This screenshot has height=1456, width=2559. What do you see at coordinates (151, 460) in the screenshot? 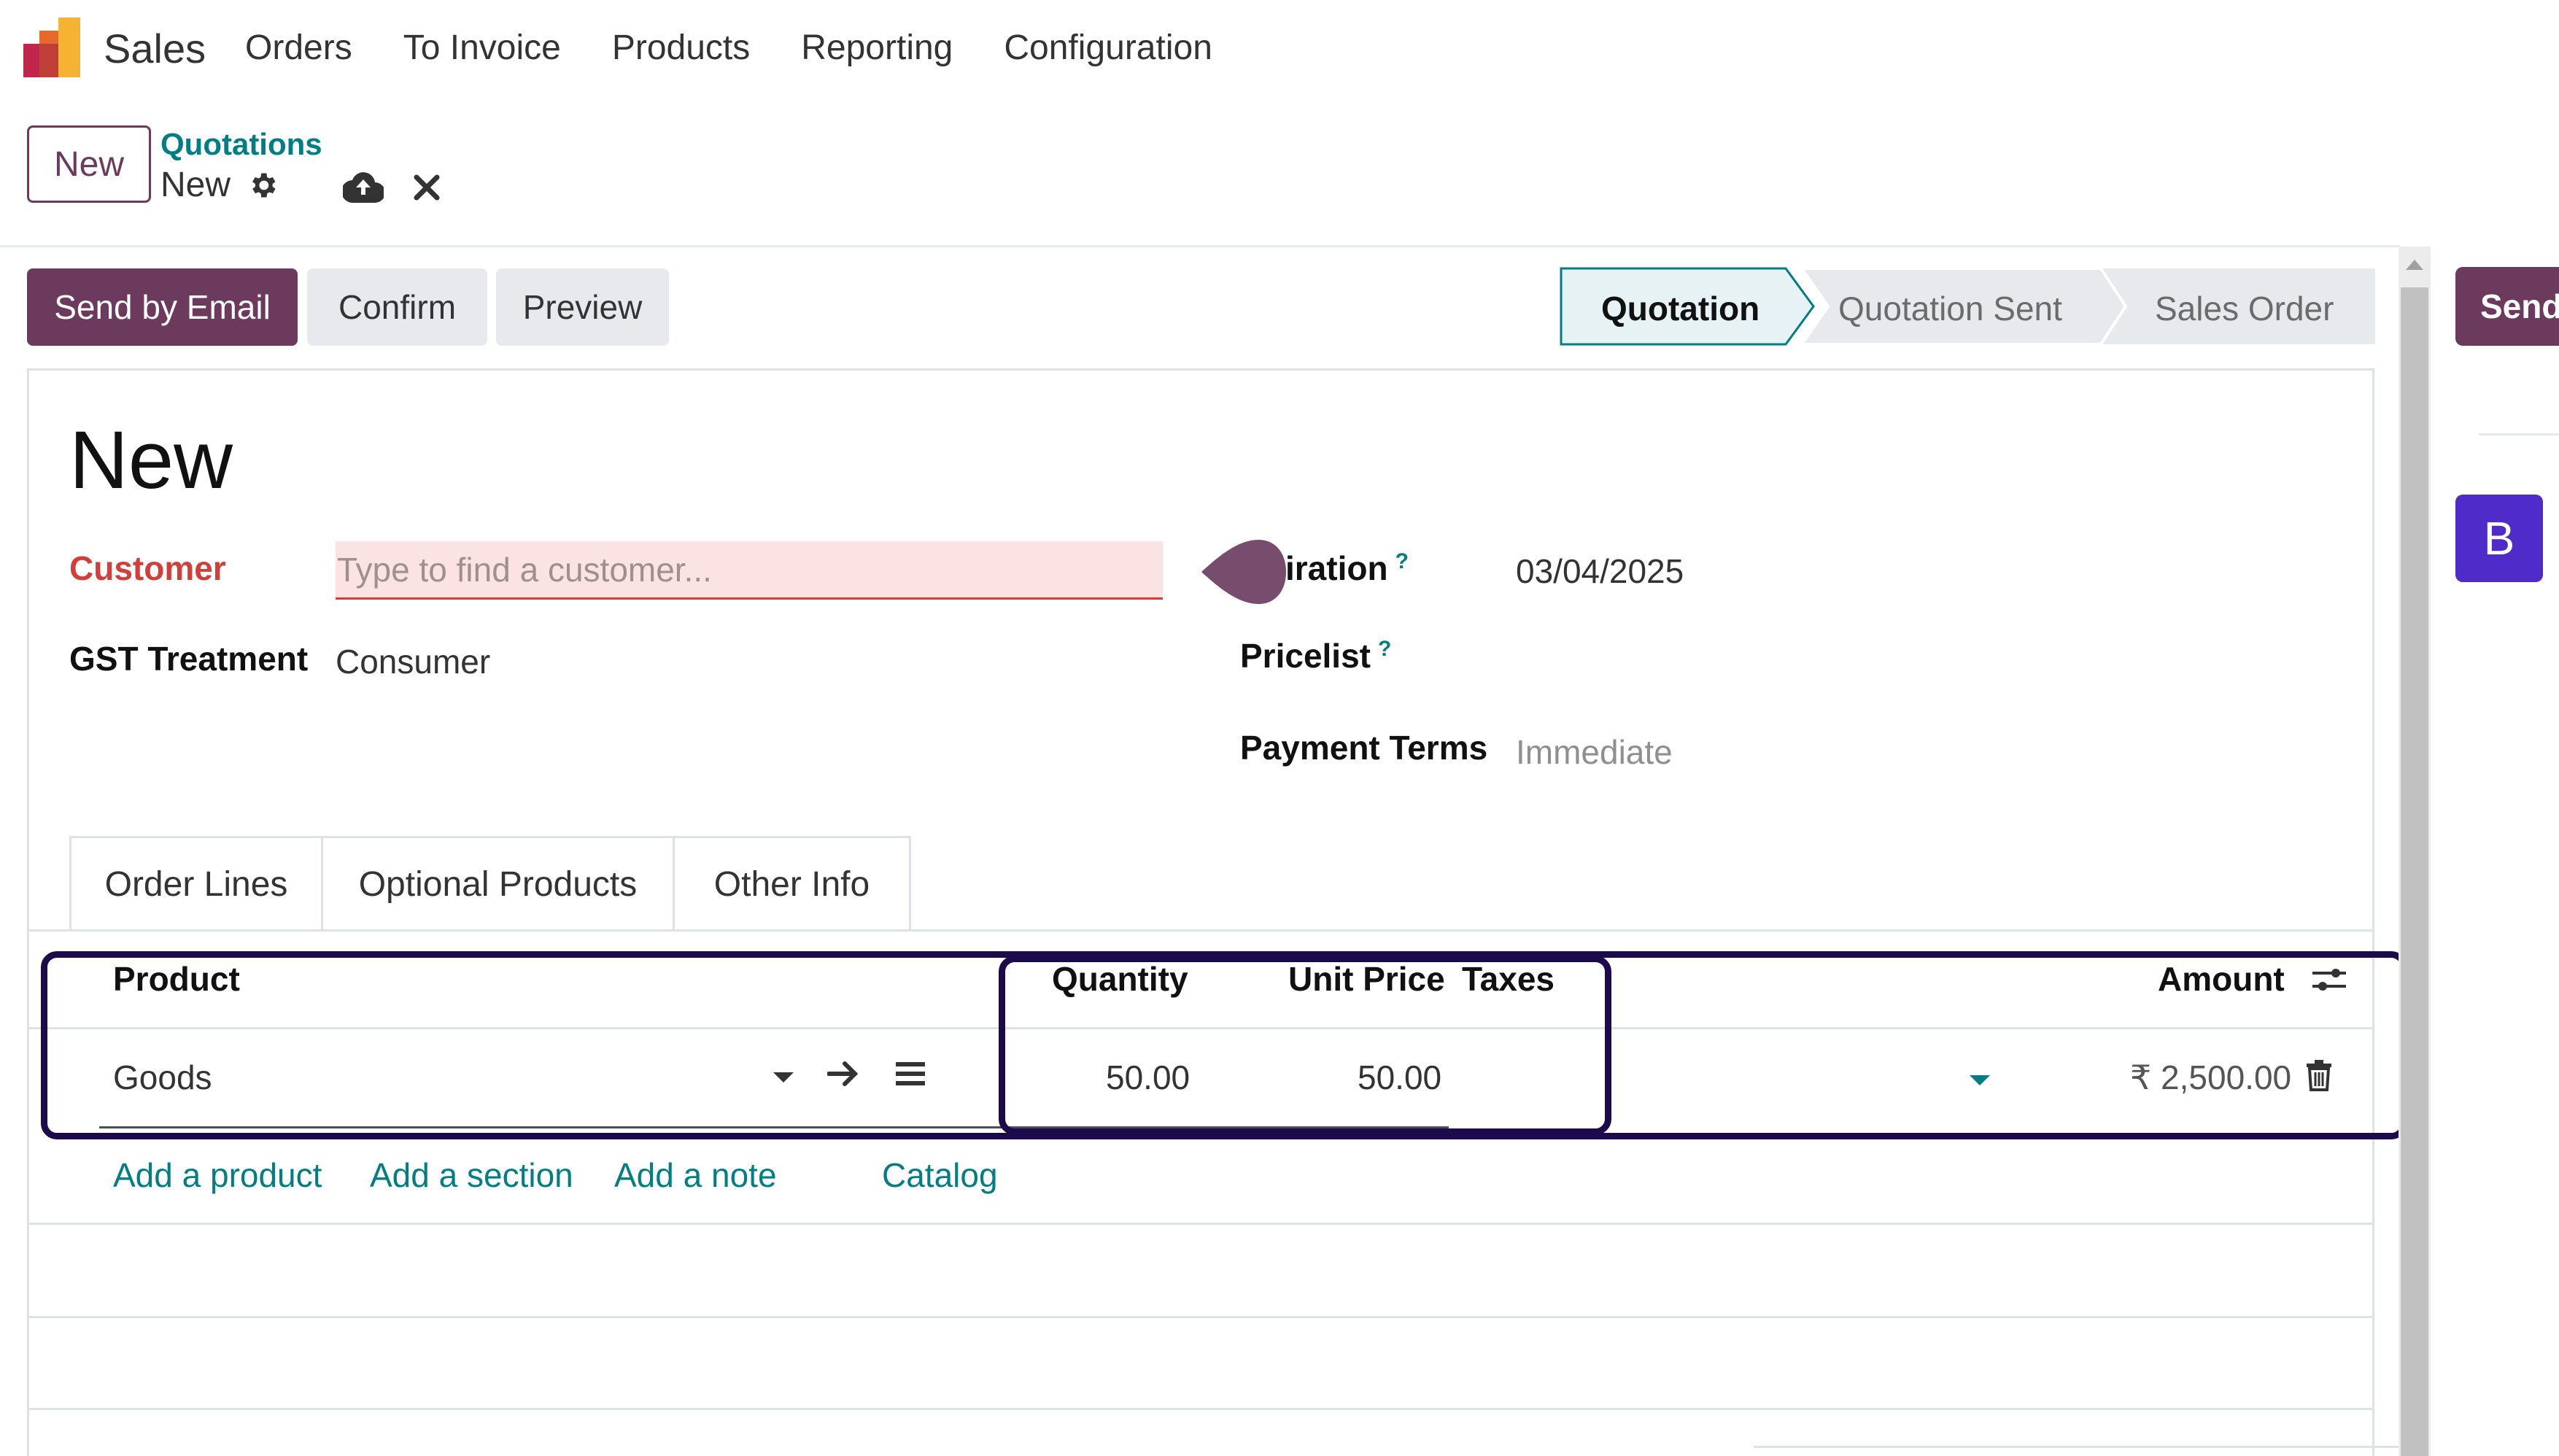
I see `record-title: New` at bounding box center [151, 460].